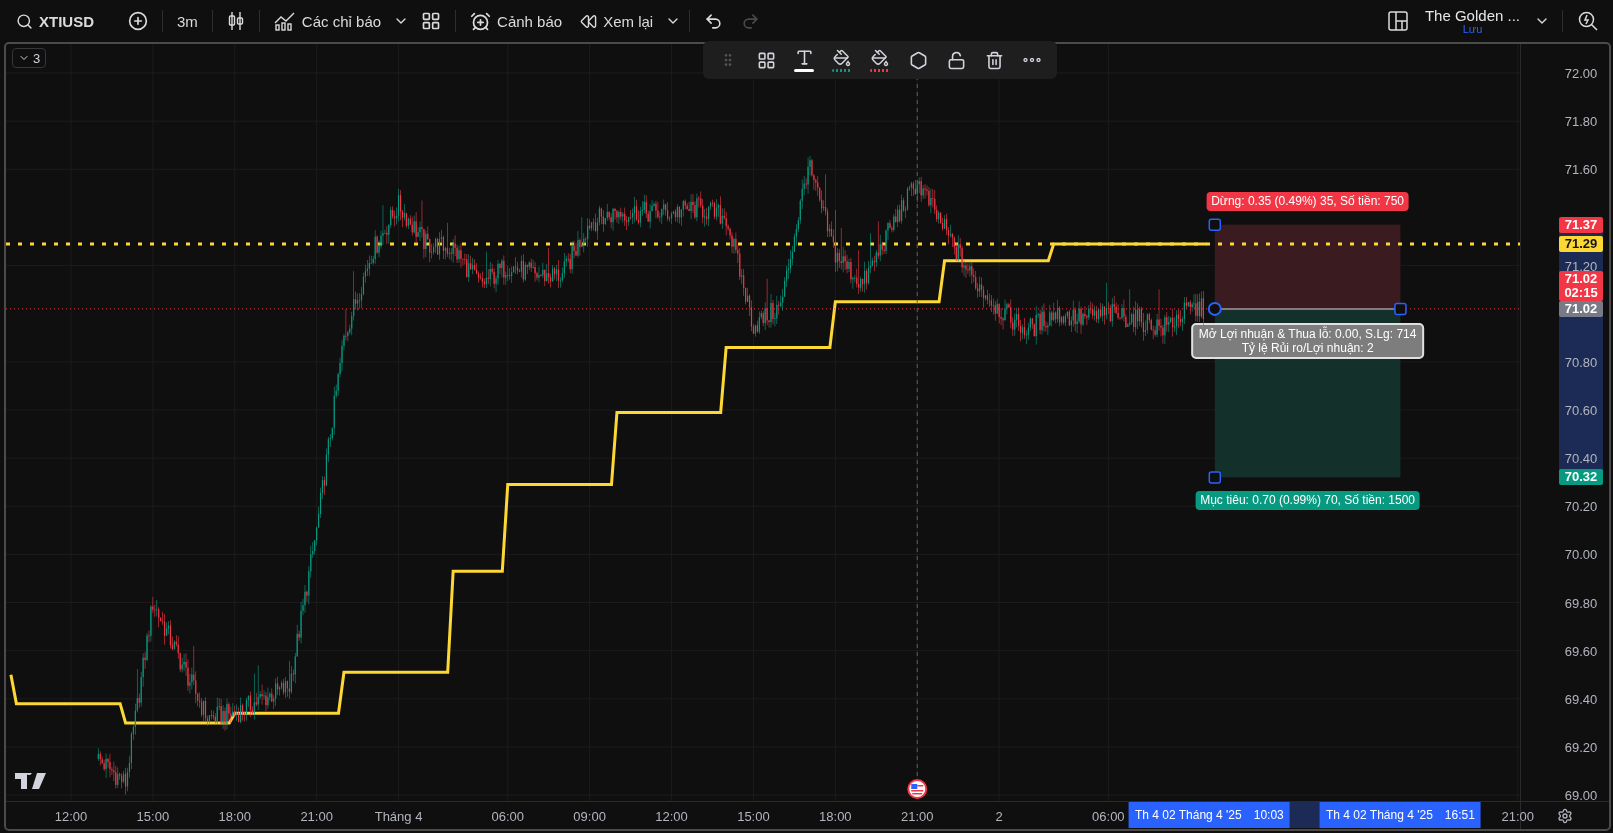  What do you see at coordinates (1581, 73) in the screenshot?
I see `price-label: 72.00` at bounding box center [1581, 73].